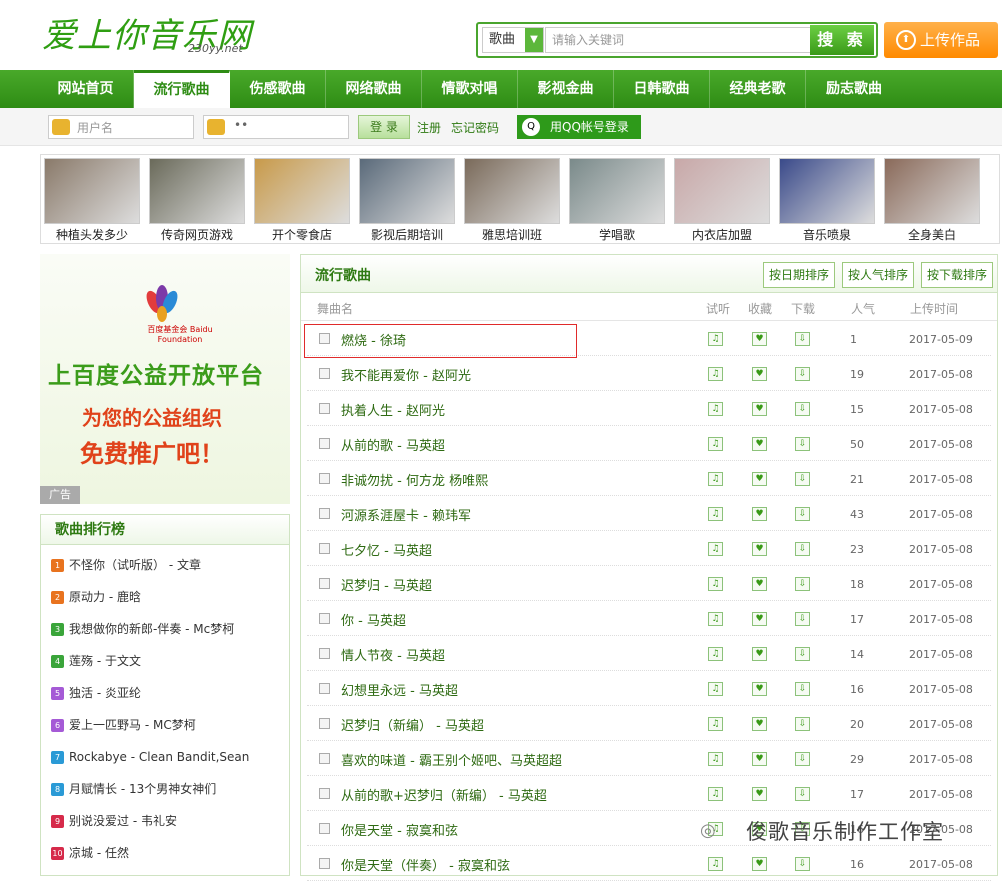  I want to click on ad-item: 开个零食店, so click(302, 200).